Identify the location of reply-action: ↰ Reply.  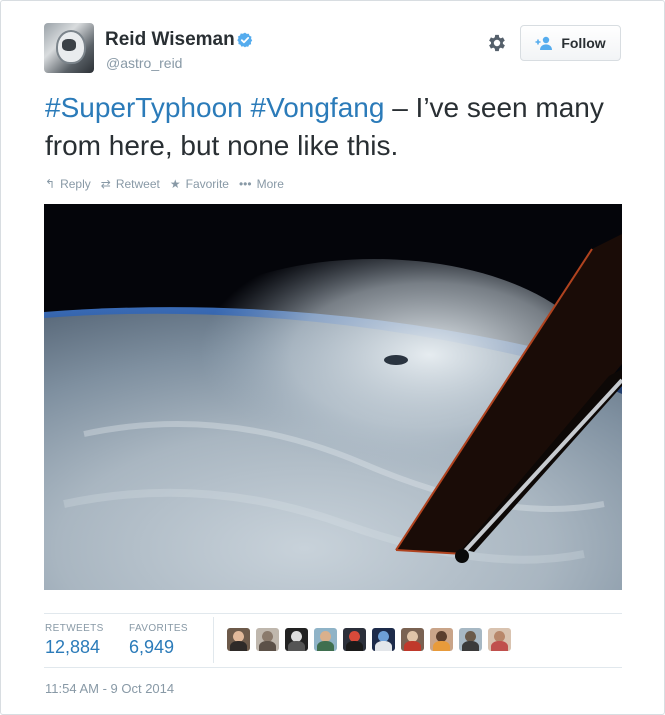
(68, 184).